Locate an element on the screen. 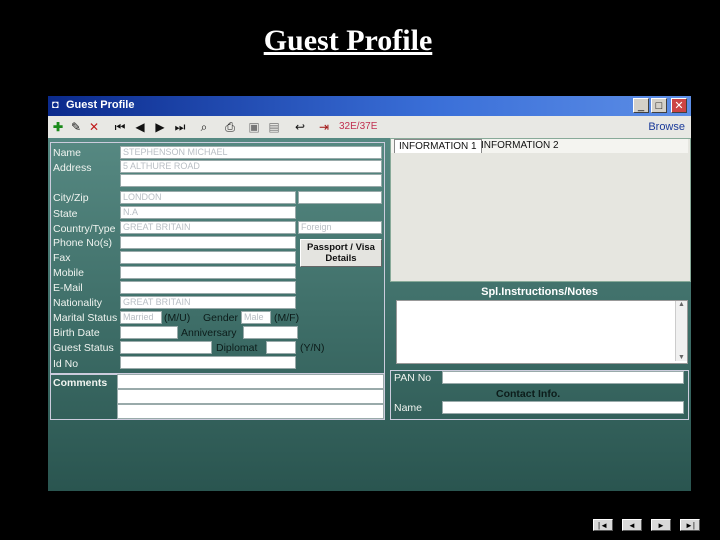 The width and height of the screenshot is (720, 540). previous-record-icon: ◀ is located at coordinates (140, 127).